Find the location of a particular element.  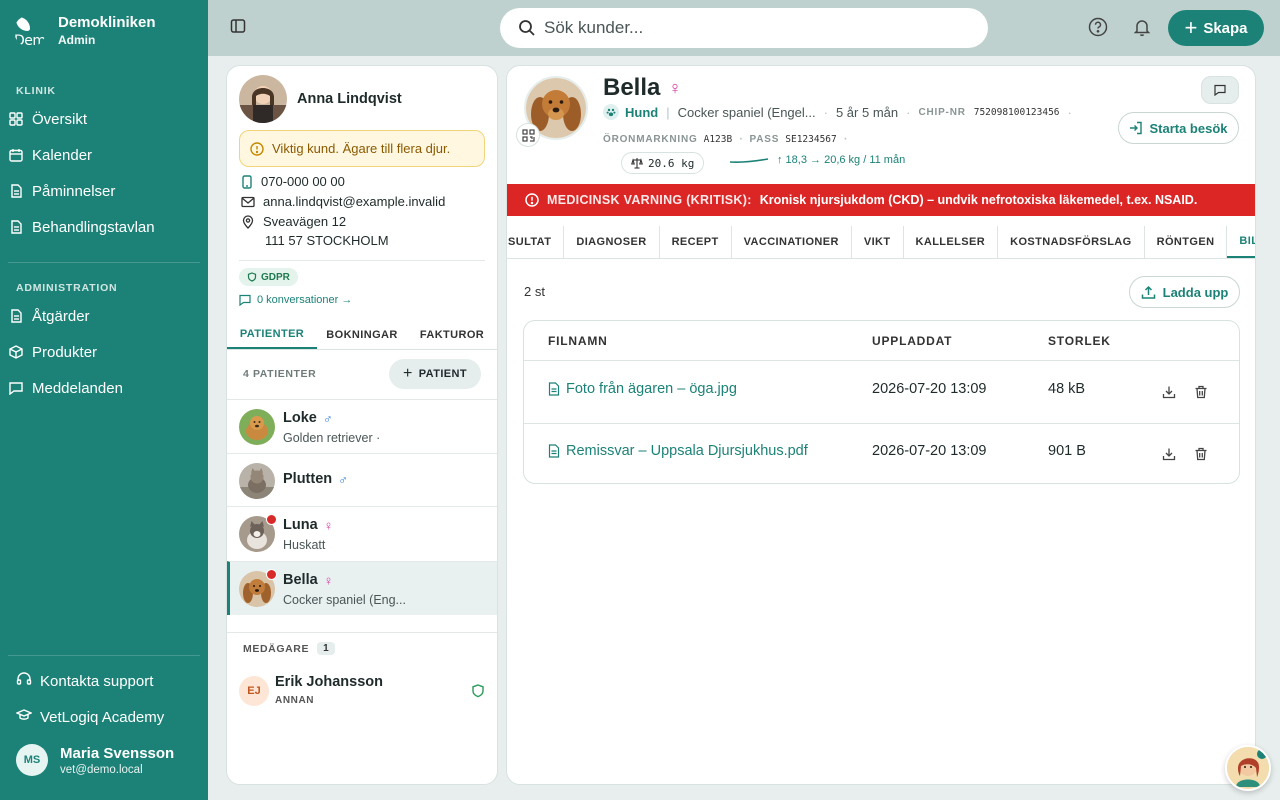

patient-row-luna: Luna ♀ Huskatt is located at coordinates (362, 533).